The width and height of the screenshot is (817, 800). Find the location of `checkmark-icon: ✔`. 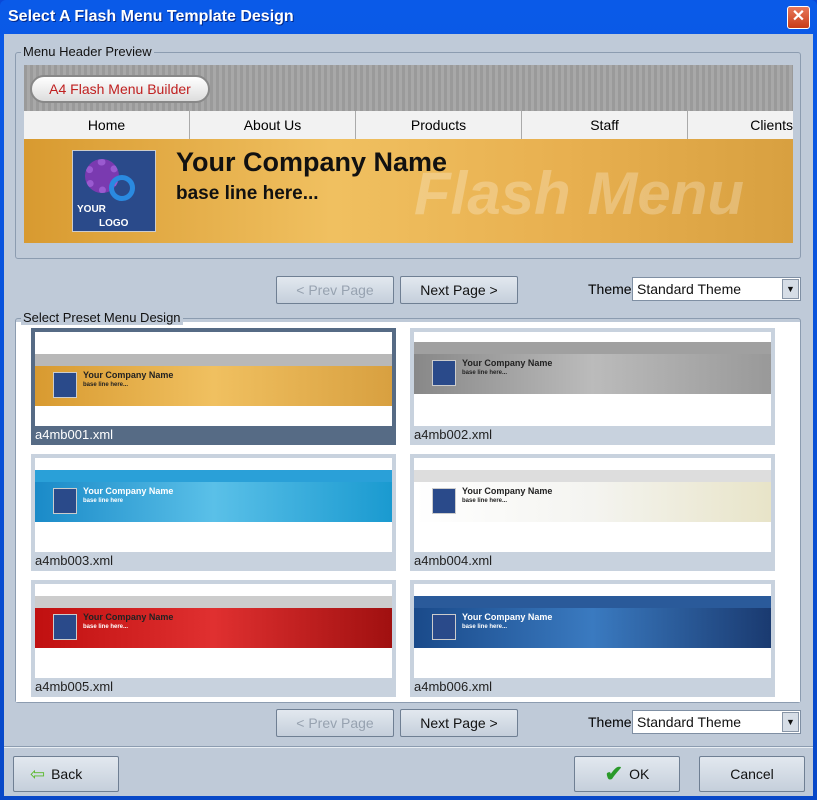

checkmark-icon: ✔ is located at coordinates (614, 773).